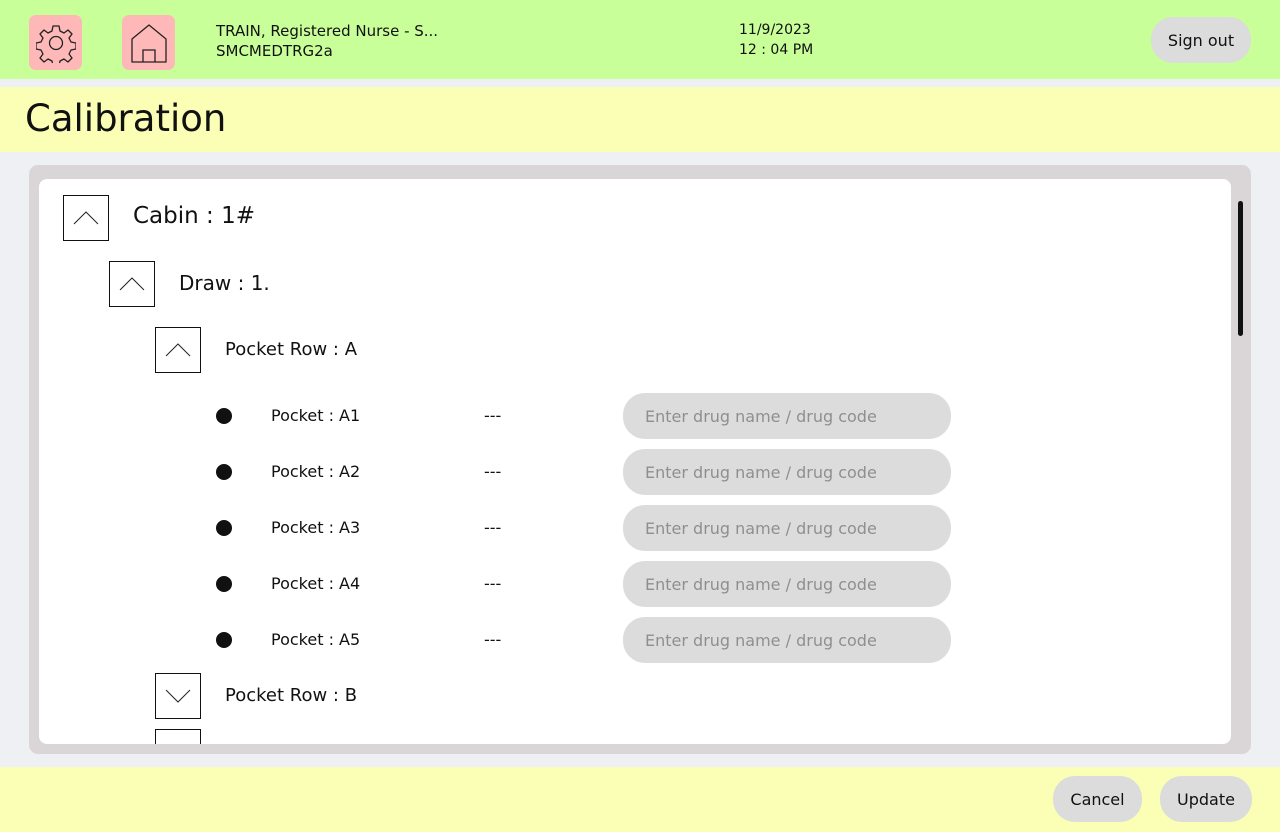  Describe the element at coordinates (1206, 799) in the screenshot. I see `update-button: Update` at that location.